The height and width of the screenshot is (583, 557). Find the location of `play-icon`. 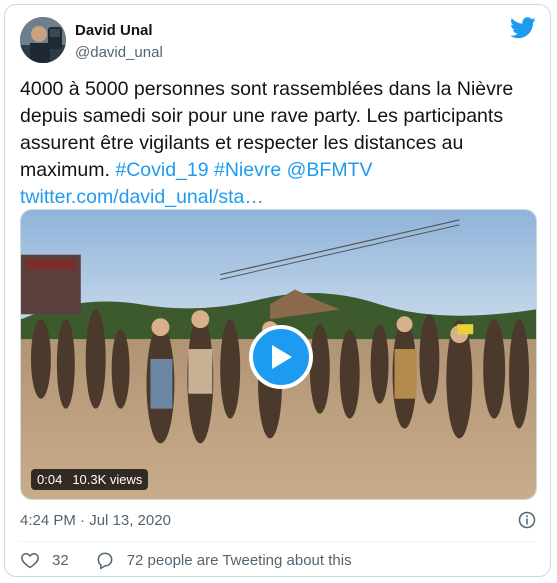

play-icon is located at coordinates (282, 357).